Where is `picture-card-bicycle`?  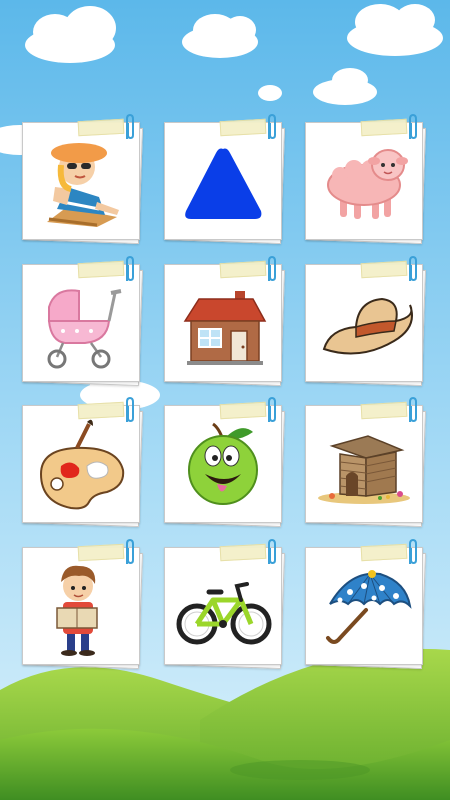 picture-card-bicycle is located at coordinates (224, 603).